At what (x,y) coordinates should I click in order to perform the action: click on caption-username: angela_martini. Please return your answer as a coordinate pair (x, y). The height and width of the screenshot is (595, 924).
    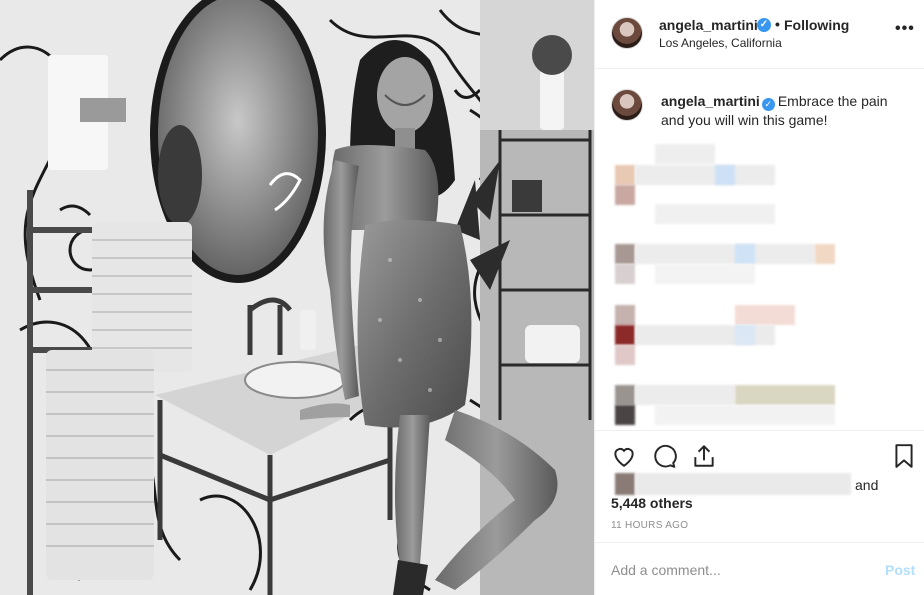
    Looking at the image, I should click on (710, 101).